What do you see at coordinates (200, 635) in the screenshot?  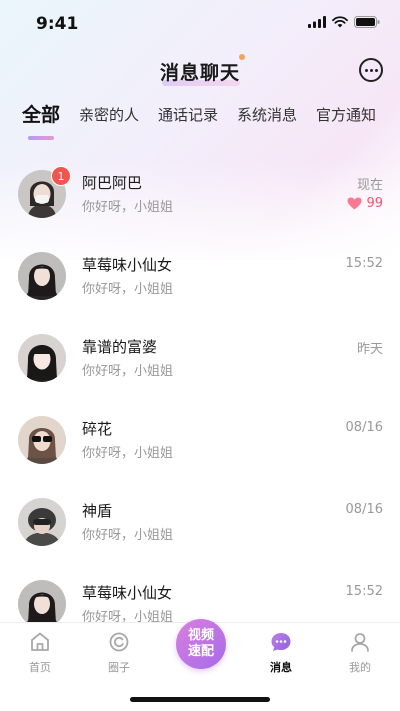 I see `video-match-label-line1: 视频` at bounding box center [200, 635].